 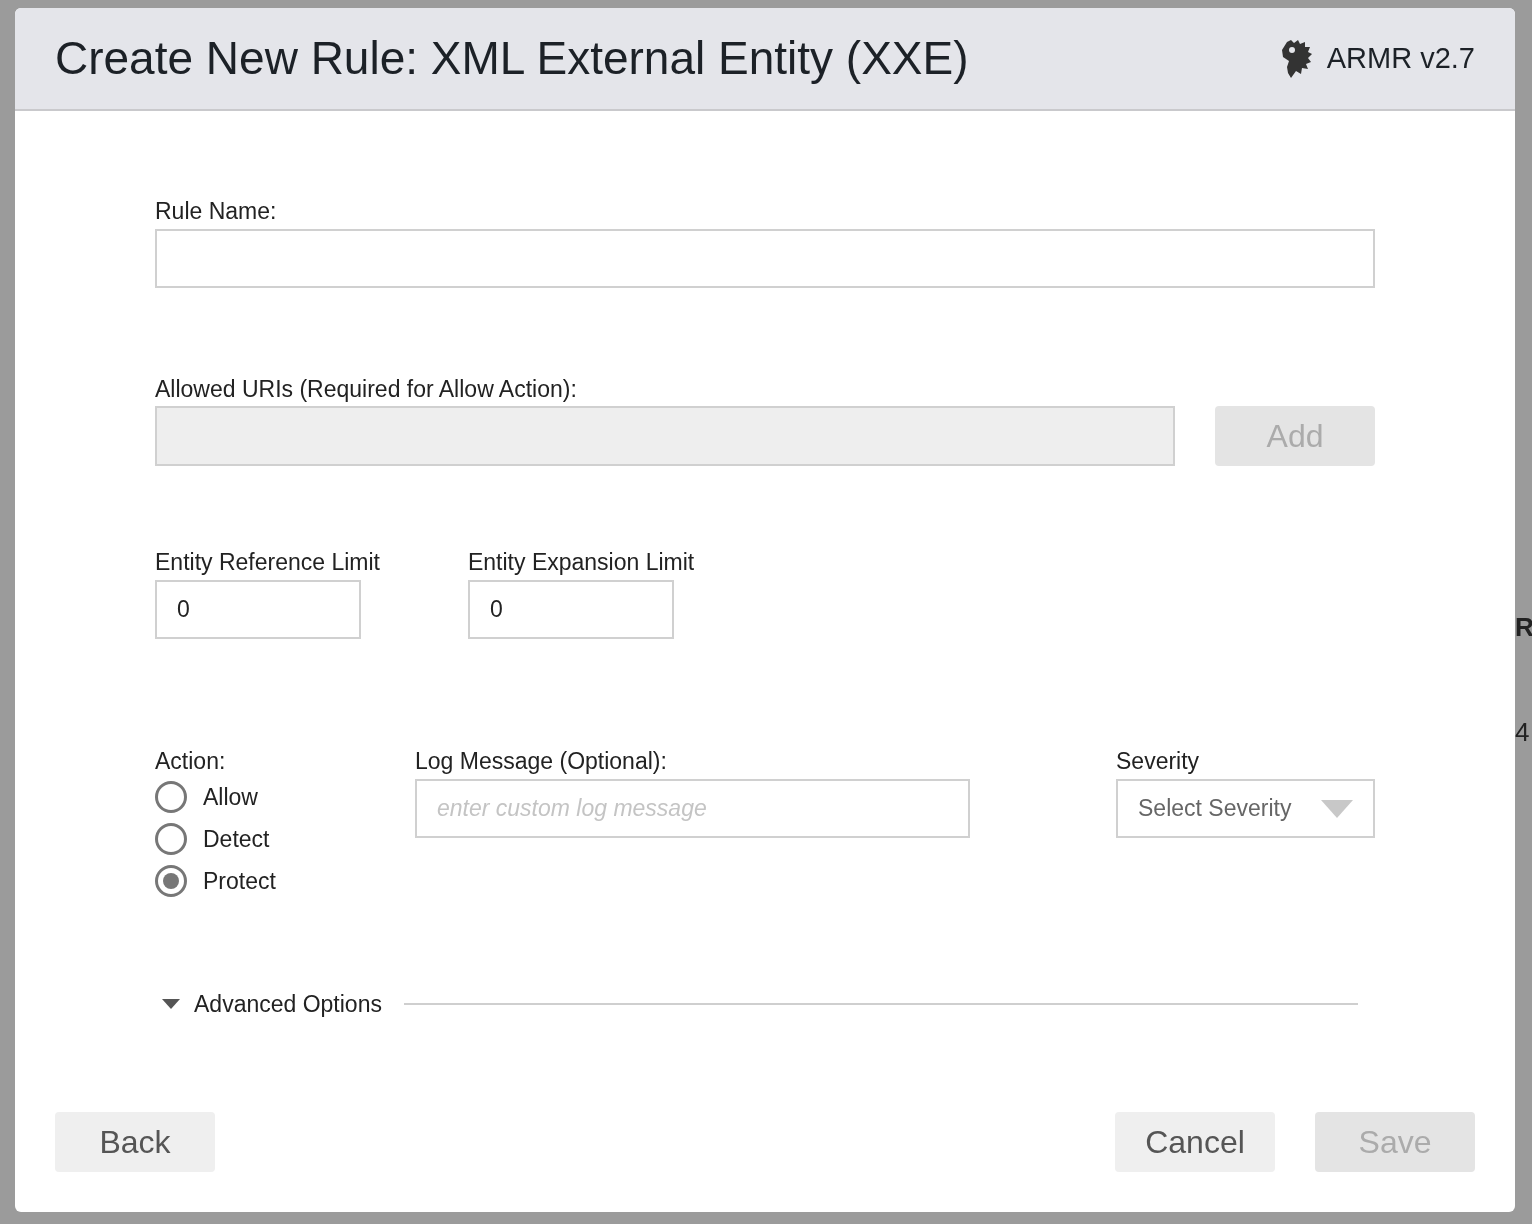 What do you see at coordinates (1195, 1142) in the screenshot?
I see `cancel-button: Cancel` at bounding box center [1195, 1142].